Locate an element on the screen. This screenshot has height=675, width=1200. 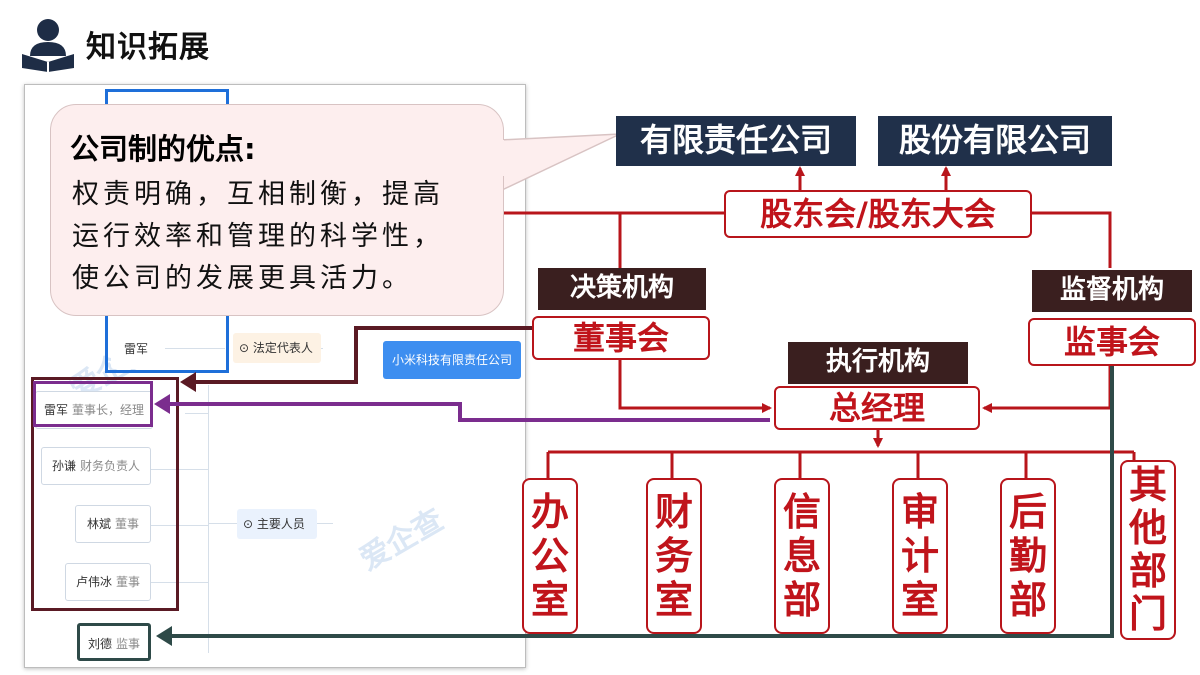
execution-label: 执行机构 is located at coordinates (878, 363).